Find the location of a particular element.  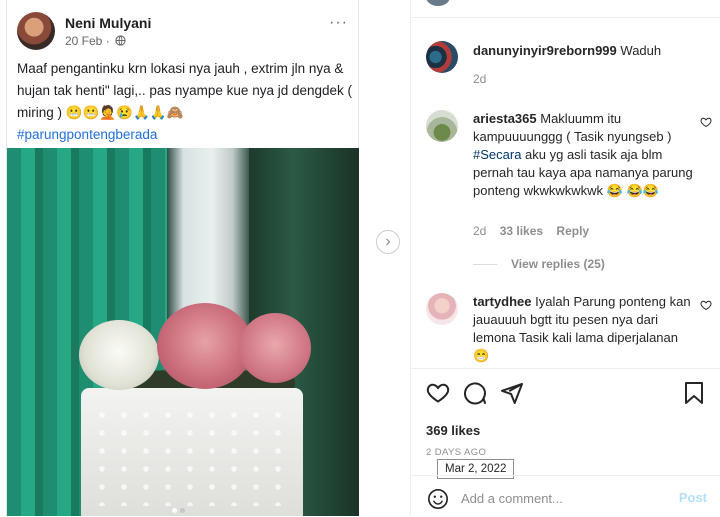

carousel-dot is located at coordinates (182, 510).